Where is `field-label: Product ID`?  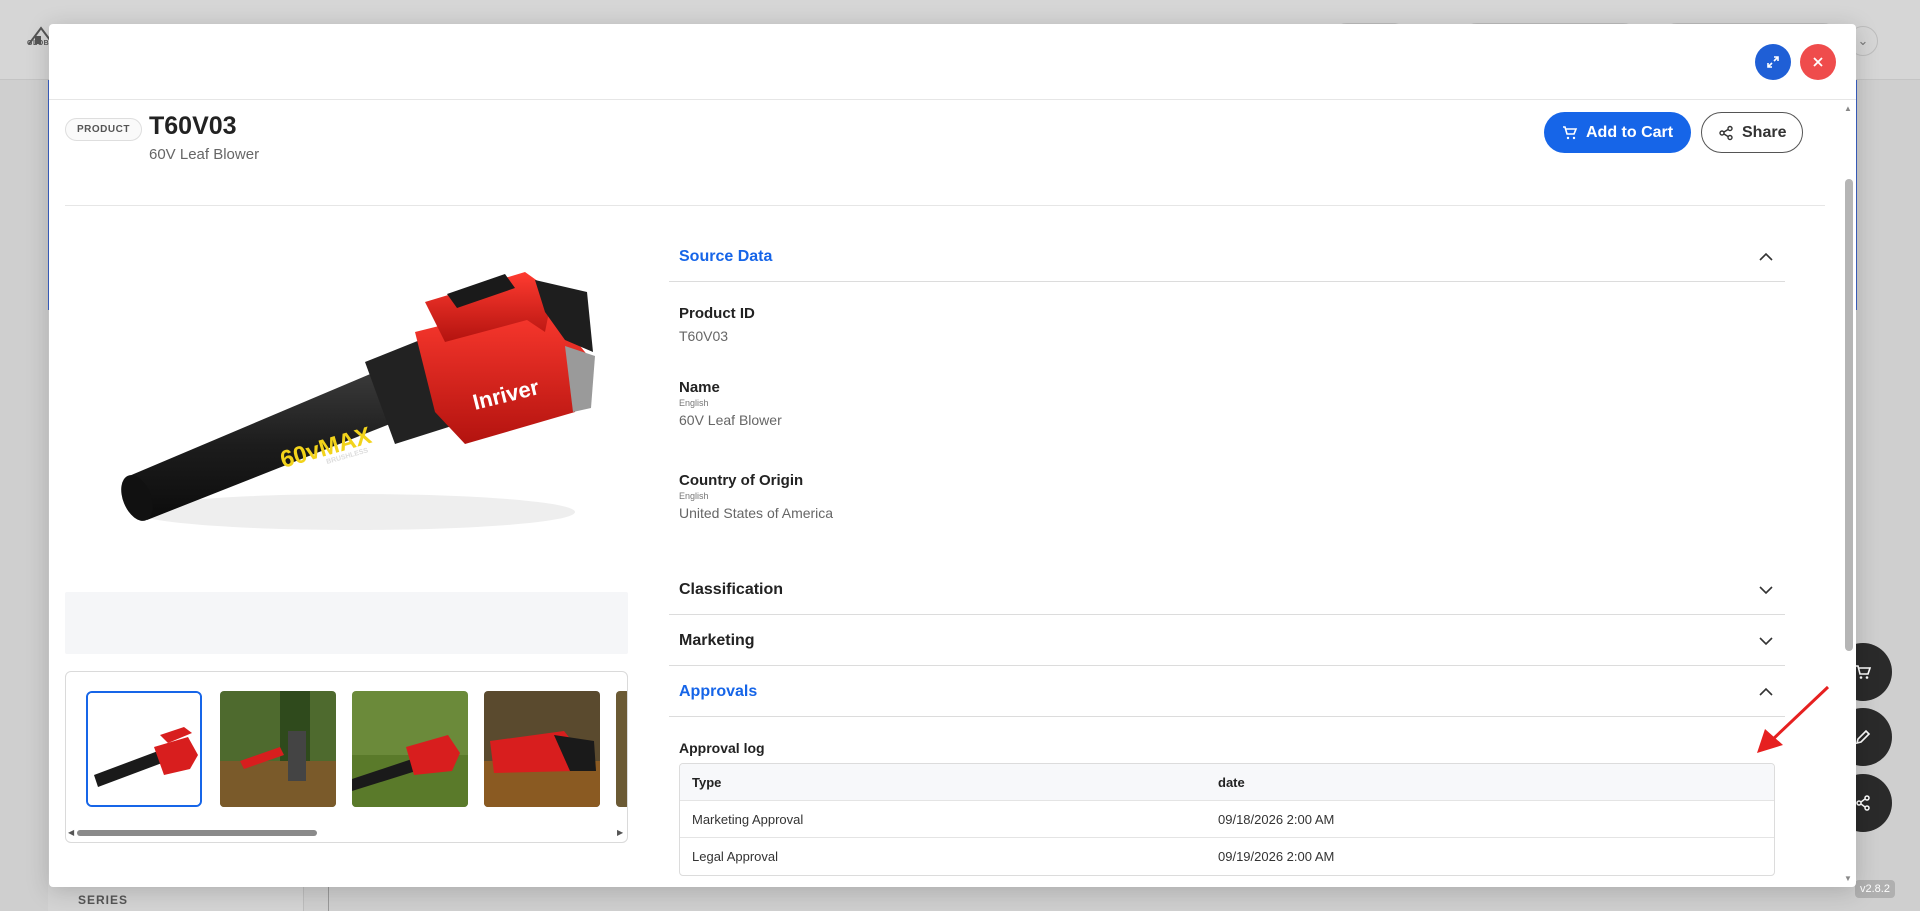
field-label: Product ID is located at coordinates (717, 313).